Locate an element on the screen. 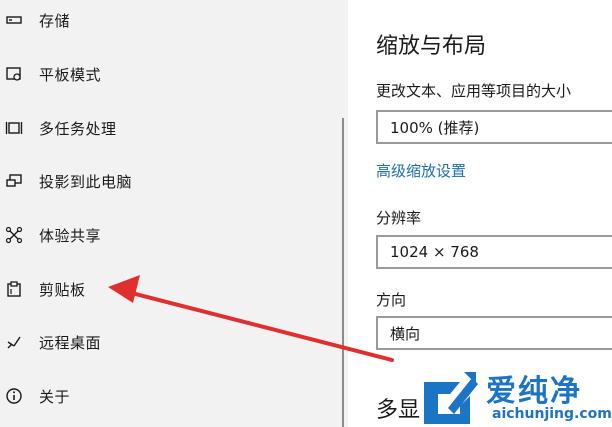 This screenshot has height=427, width=612. tablet-mode-icon is located at coordinates (14, 74).